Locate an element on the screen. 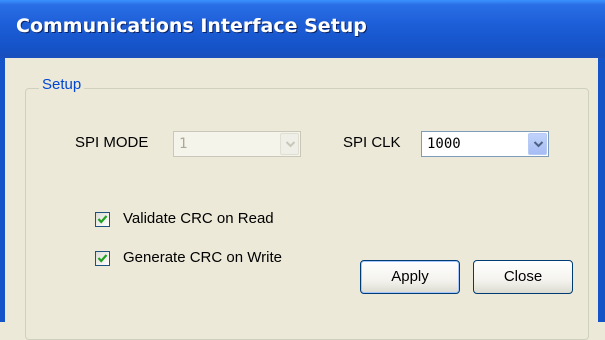  spi-mode-dropdown-button is located at coordinates (289, 144).